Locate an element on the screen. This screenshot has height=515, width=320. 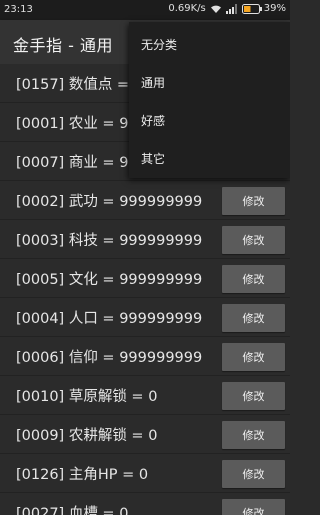
cheat-label: [0002] 武功 = 999999999 is located at coordinates (109, 202).